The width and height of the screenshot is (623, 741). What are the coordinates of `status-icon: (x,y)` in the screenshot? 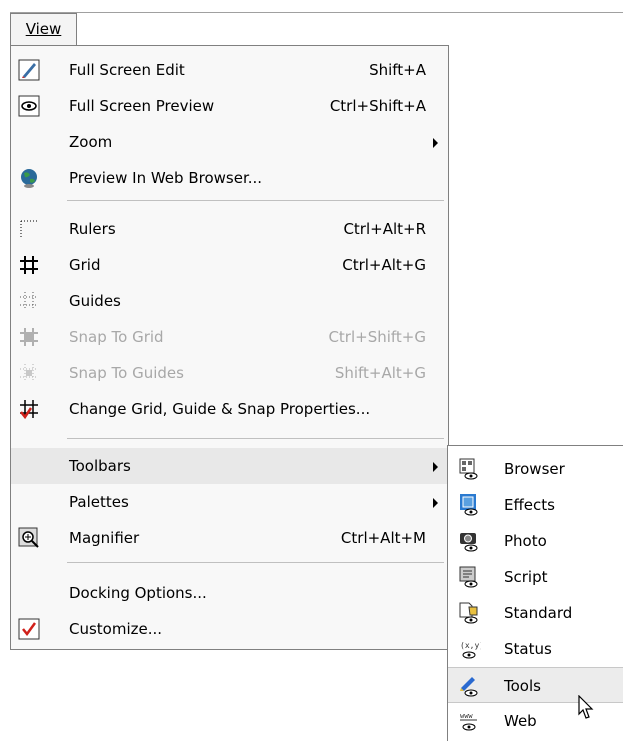 It's located at (469, 649).